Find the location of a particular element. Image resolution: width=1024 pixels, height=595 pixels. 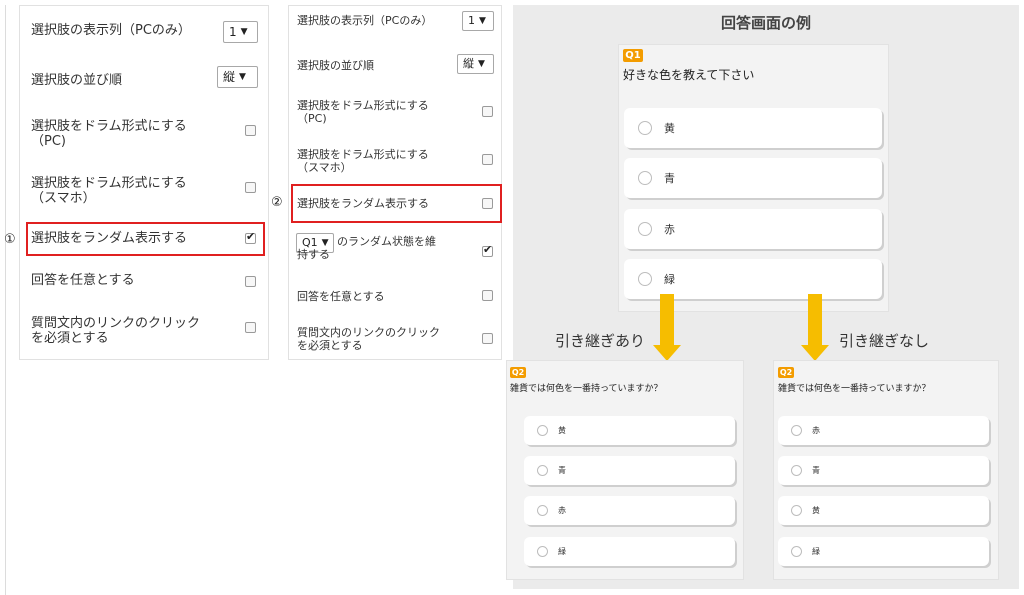

p2-random-checkbox is located at coordinates (487, 203).